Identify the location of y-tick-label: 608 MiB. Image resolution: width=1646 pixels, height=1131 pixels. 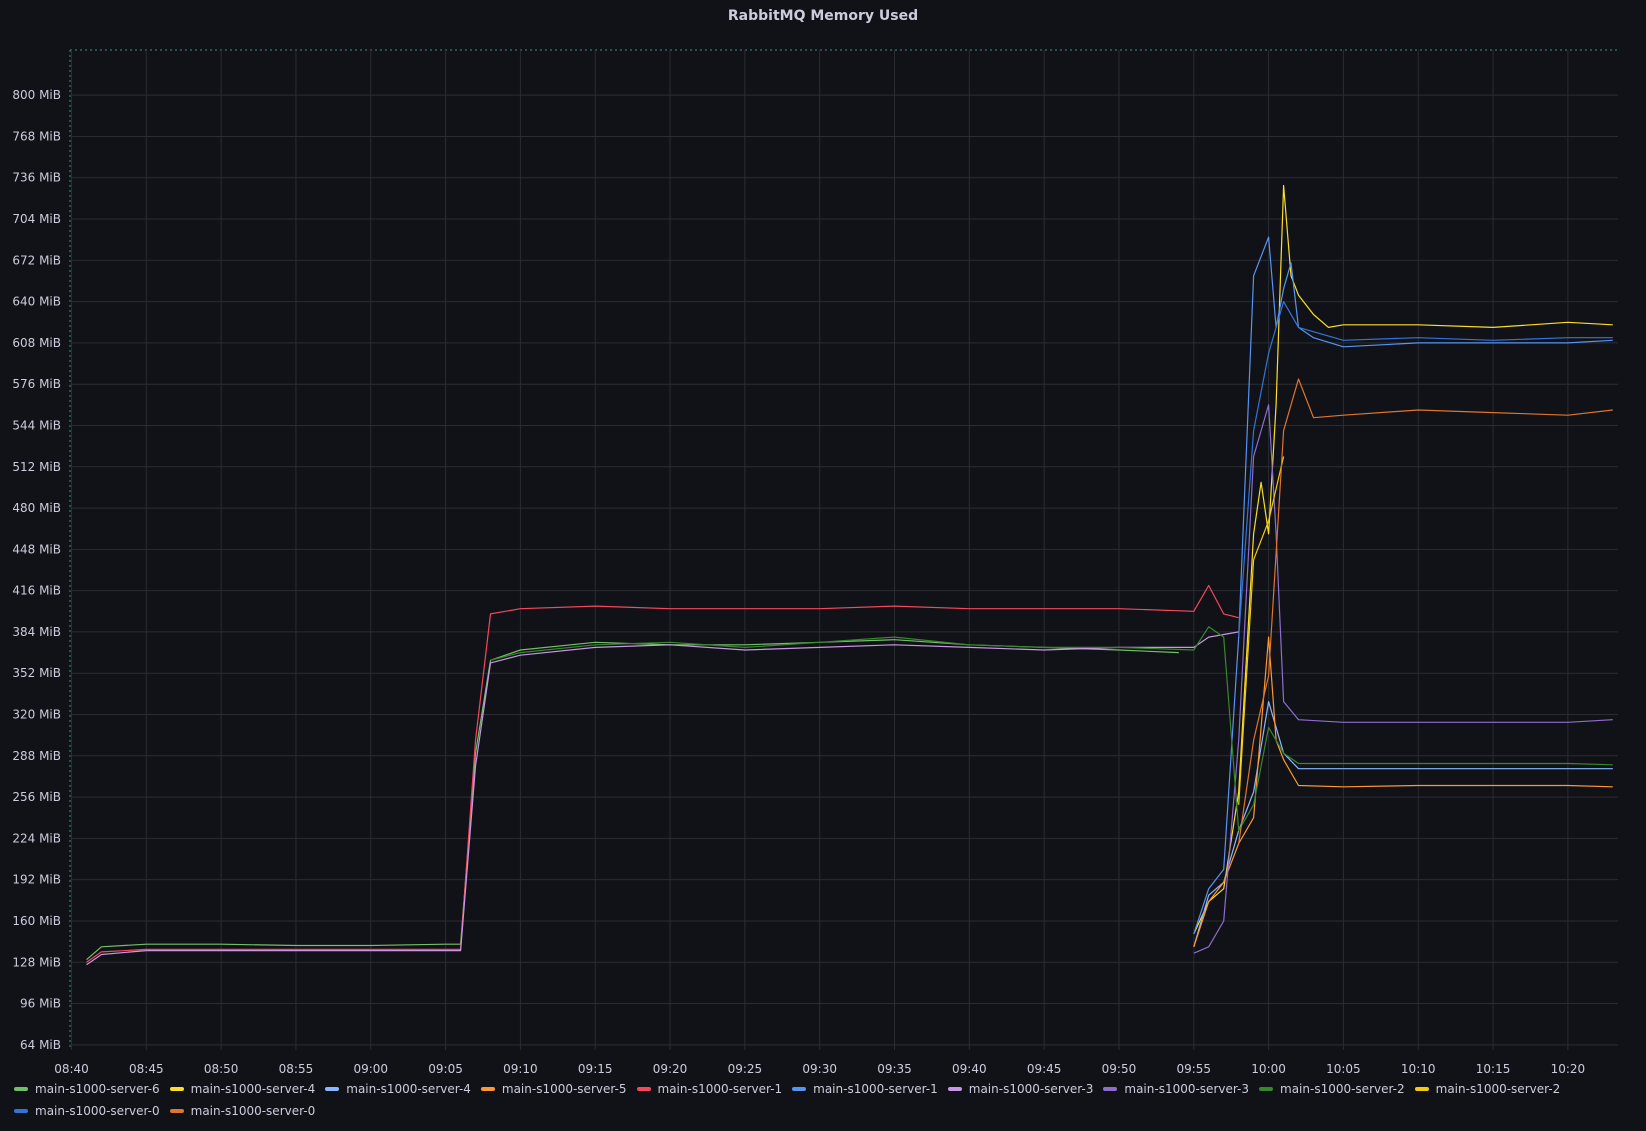
(36, 343).